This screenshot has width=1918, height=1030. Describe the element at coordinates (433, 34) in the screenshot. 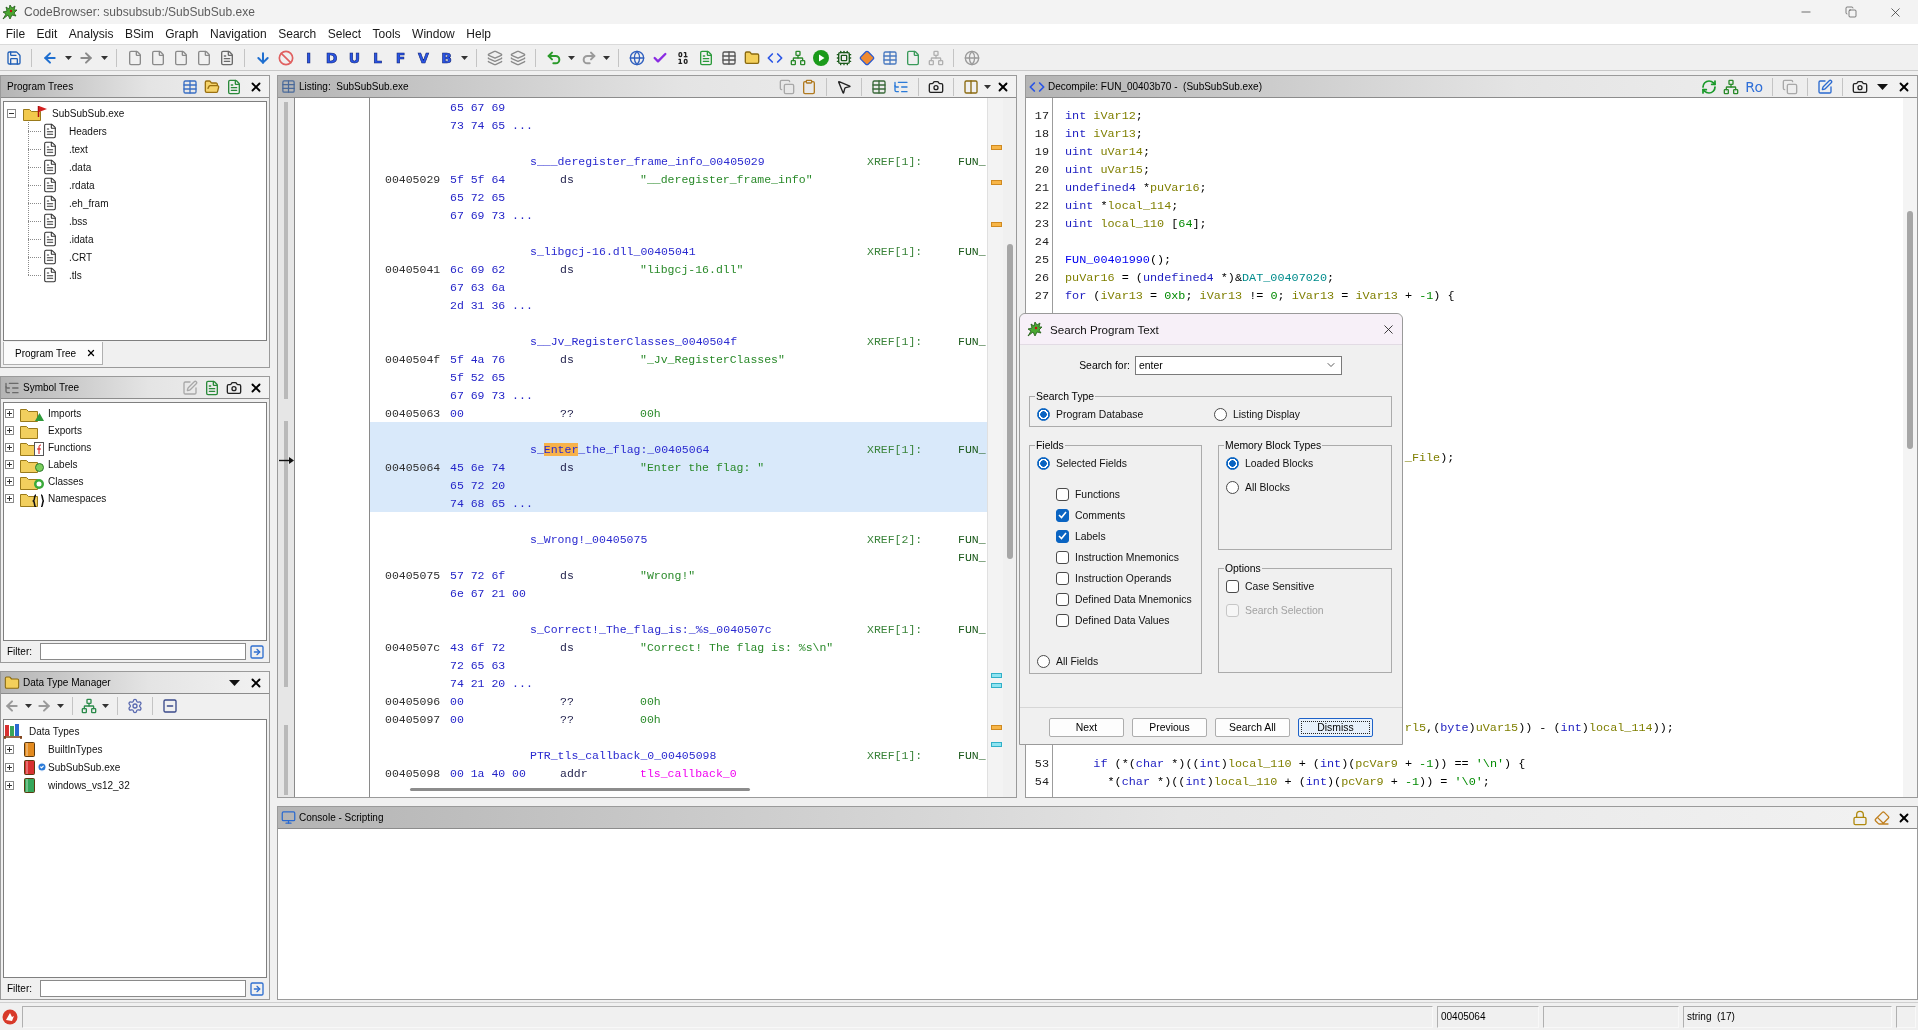

I see `menu-item: Window` at that location.